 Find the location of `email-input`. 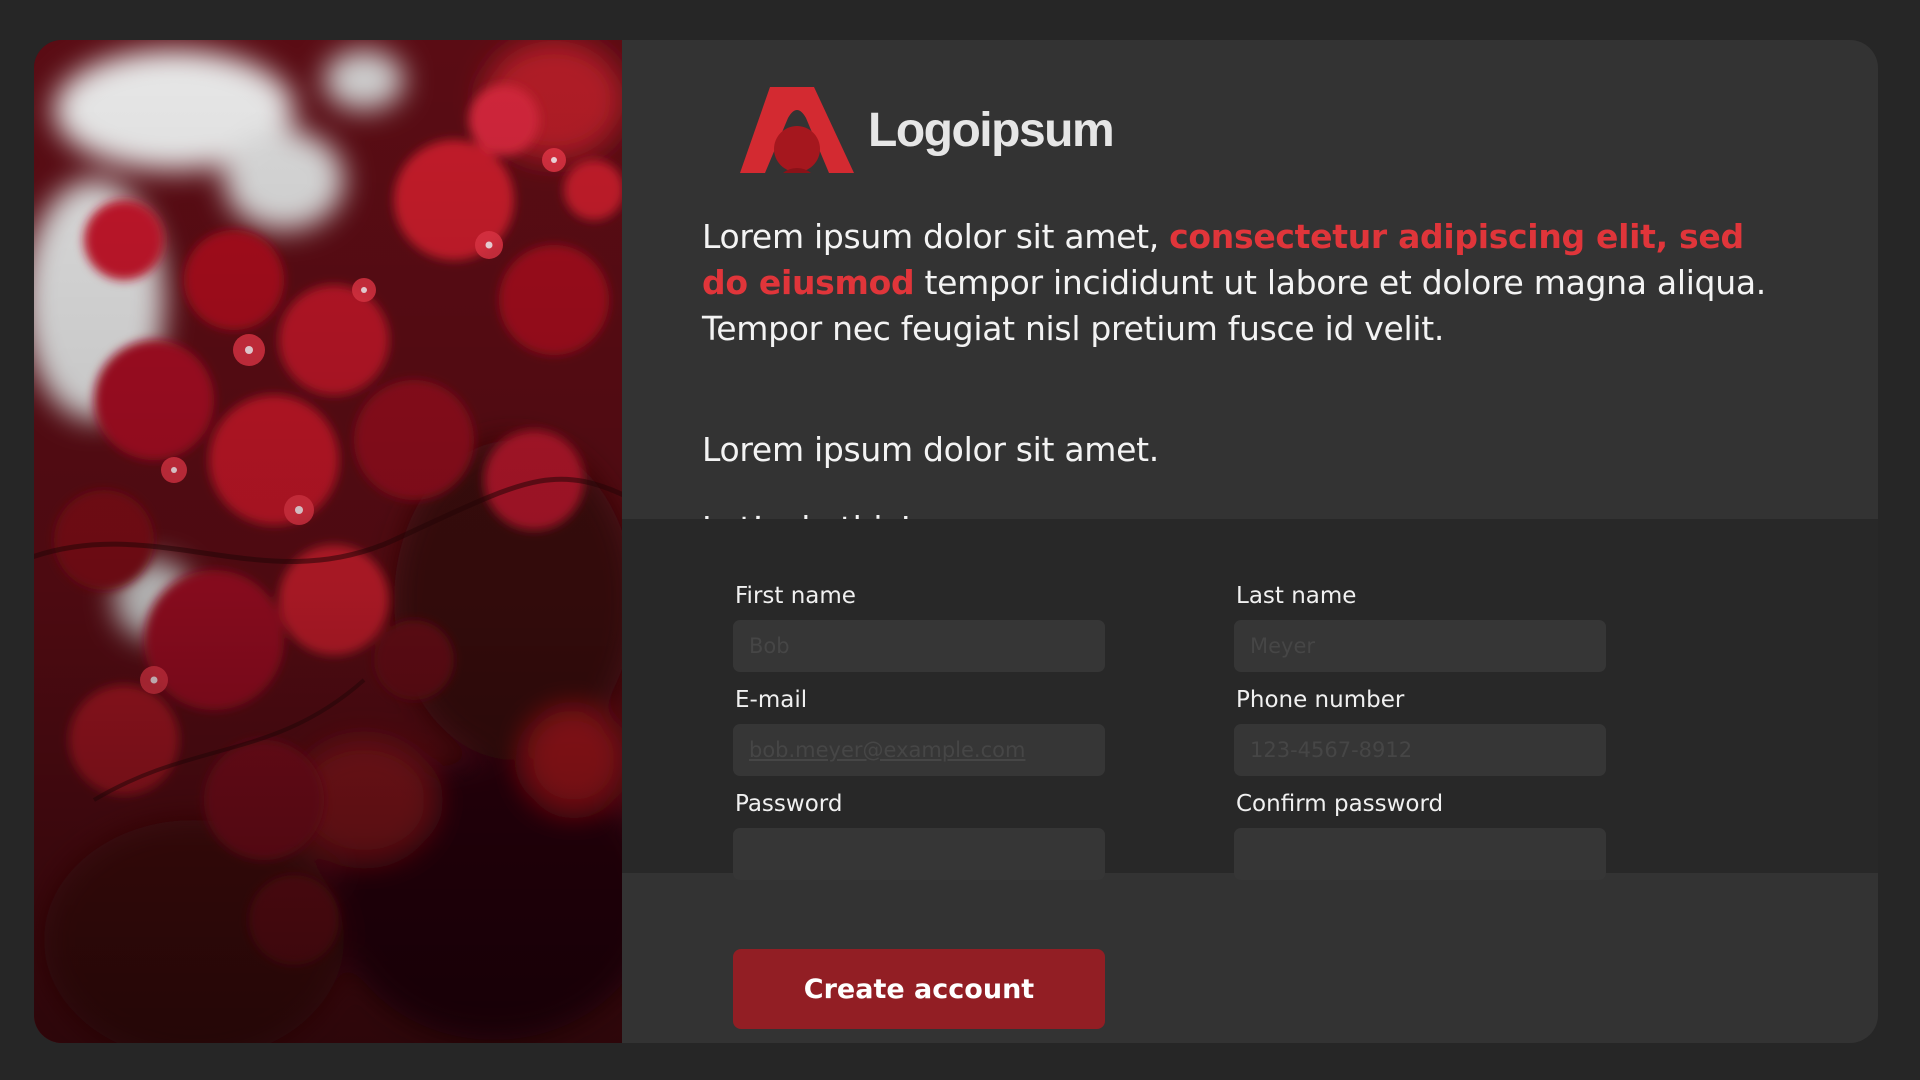

email-input is located at coordinates (919, 750).